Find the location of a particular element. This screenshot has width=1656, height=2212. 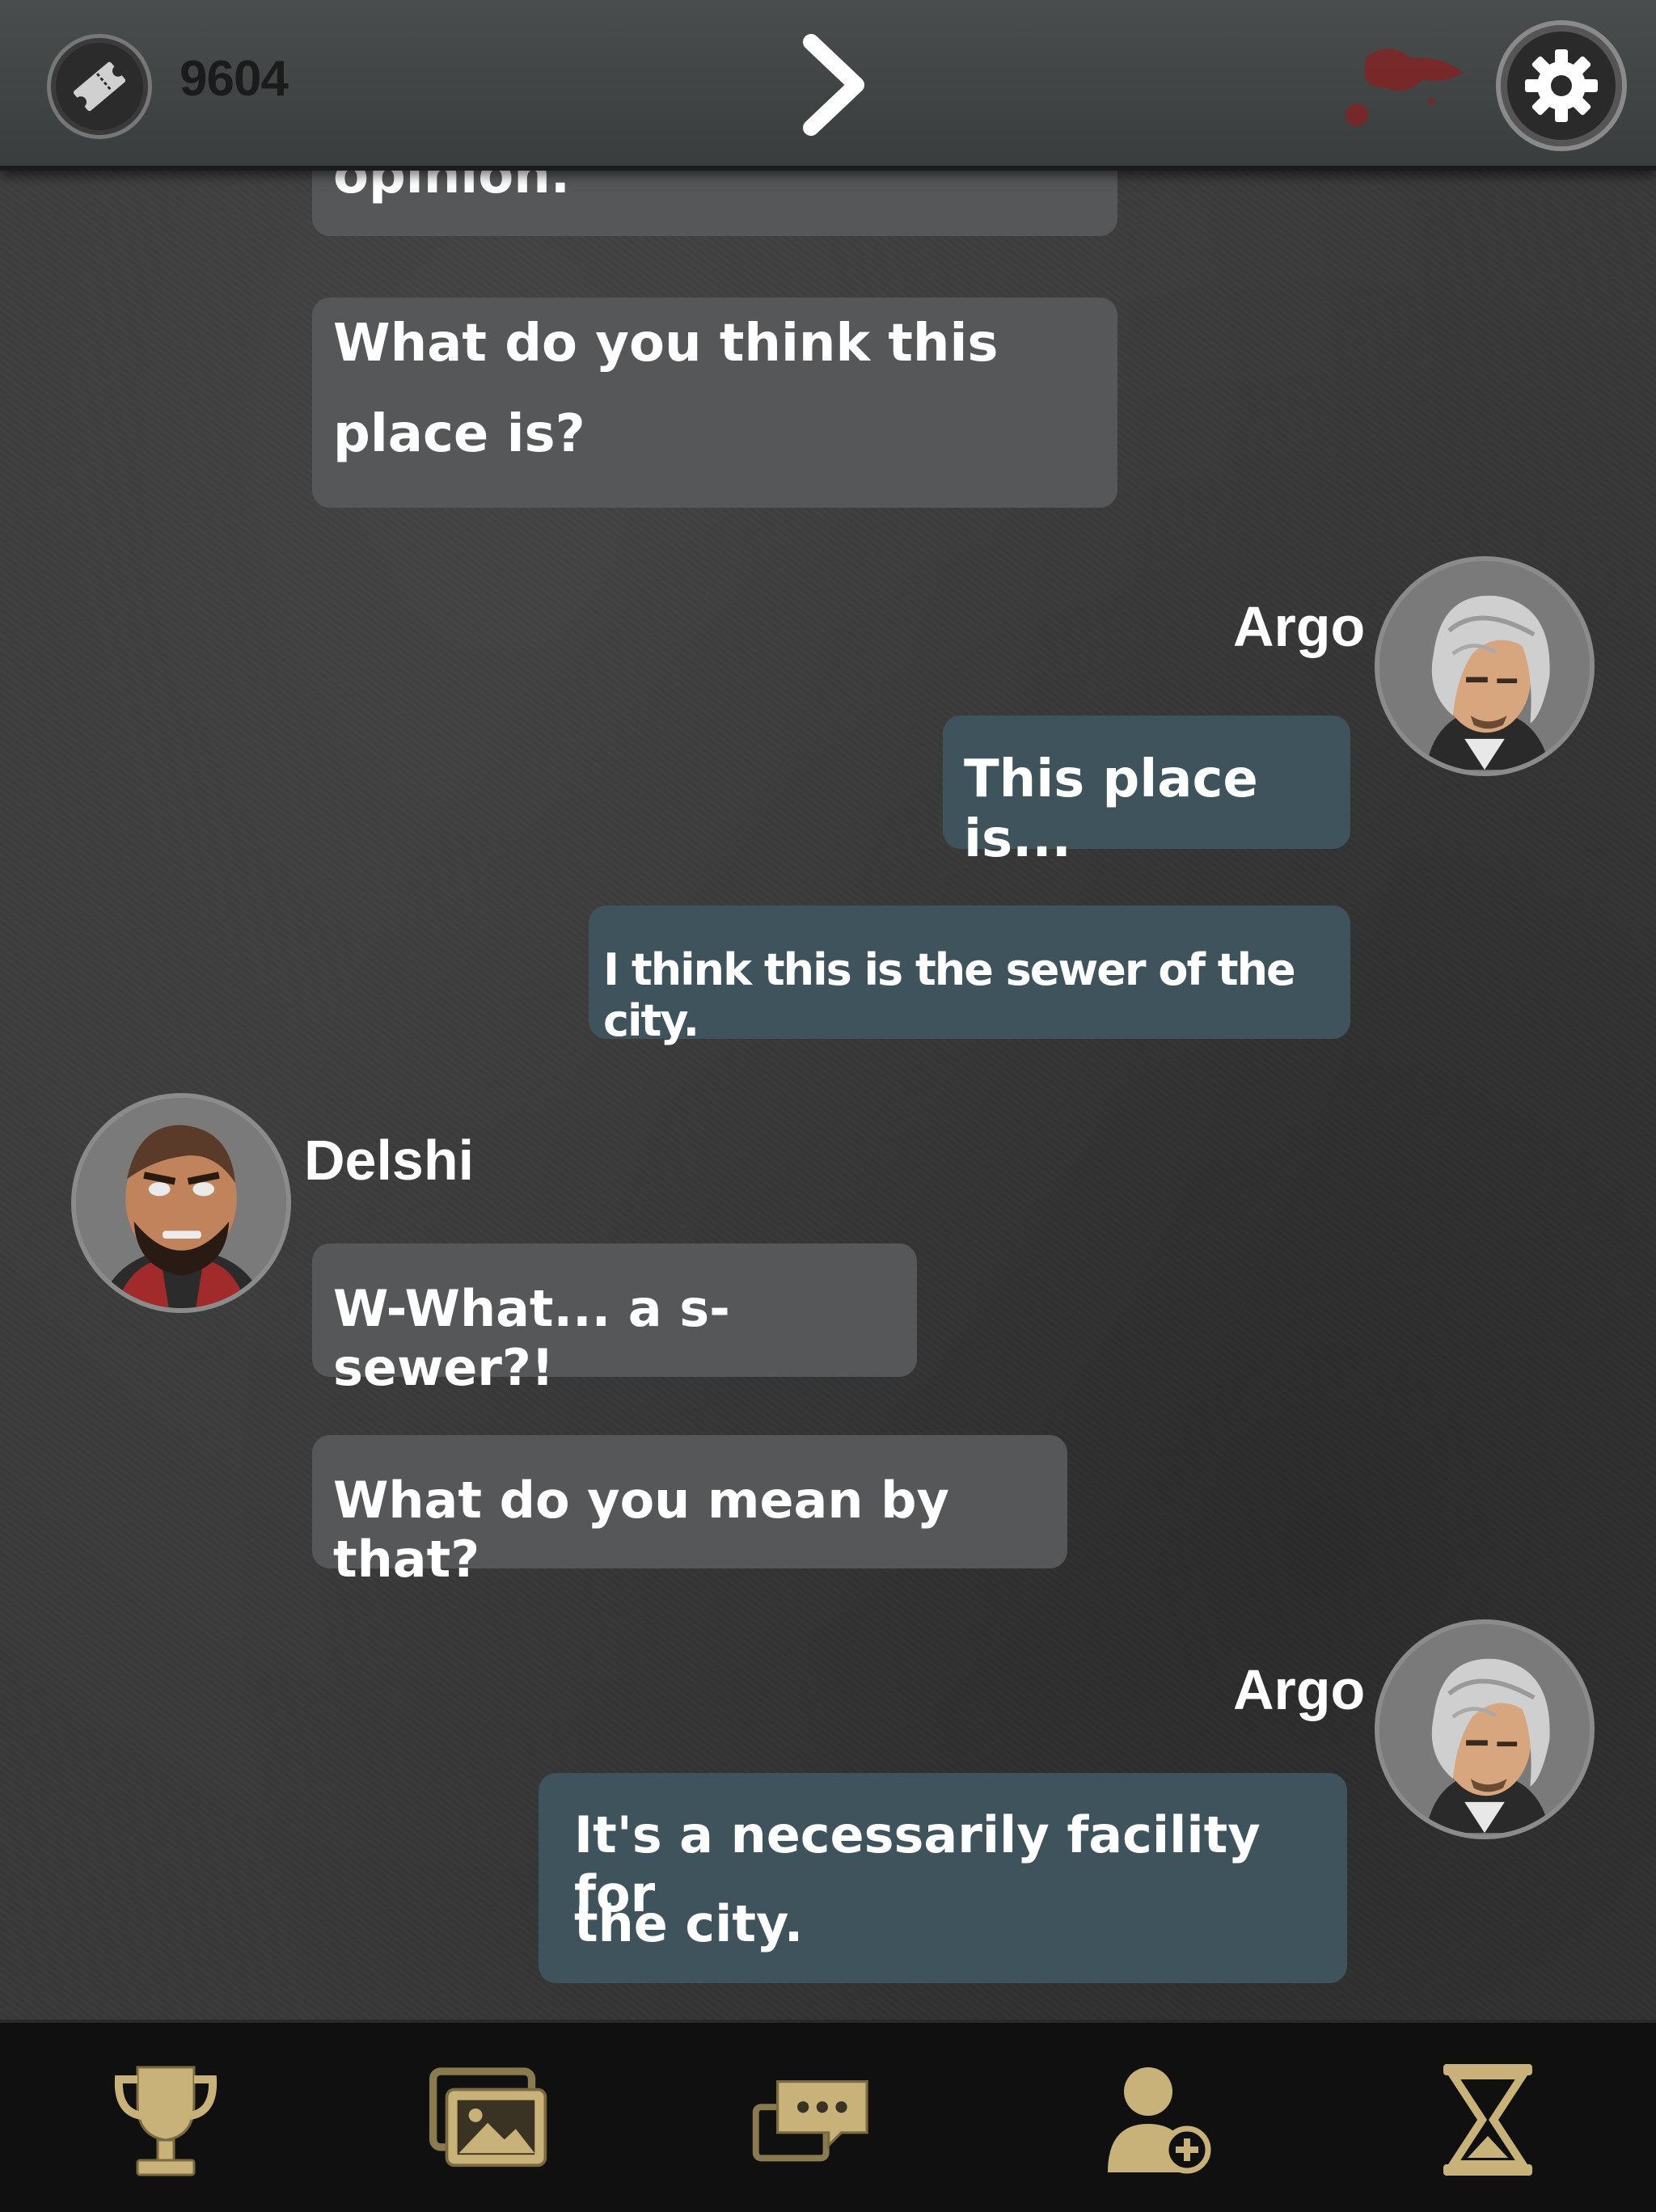

message-text: What do you mean by that? is located at coordinates (641, 1530).